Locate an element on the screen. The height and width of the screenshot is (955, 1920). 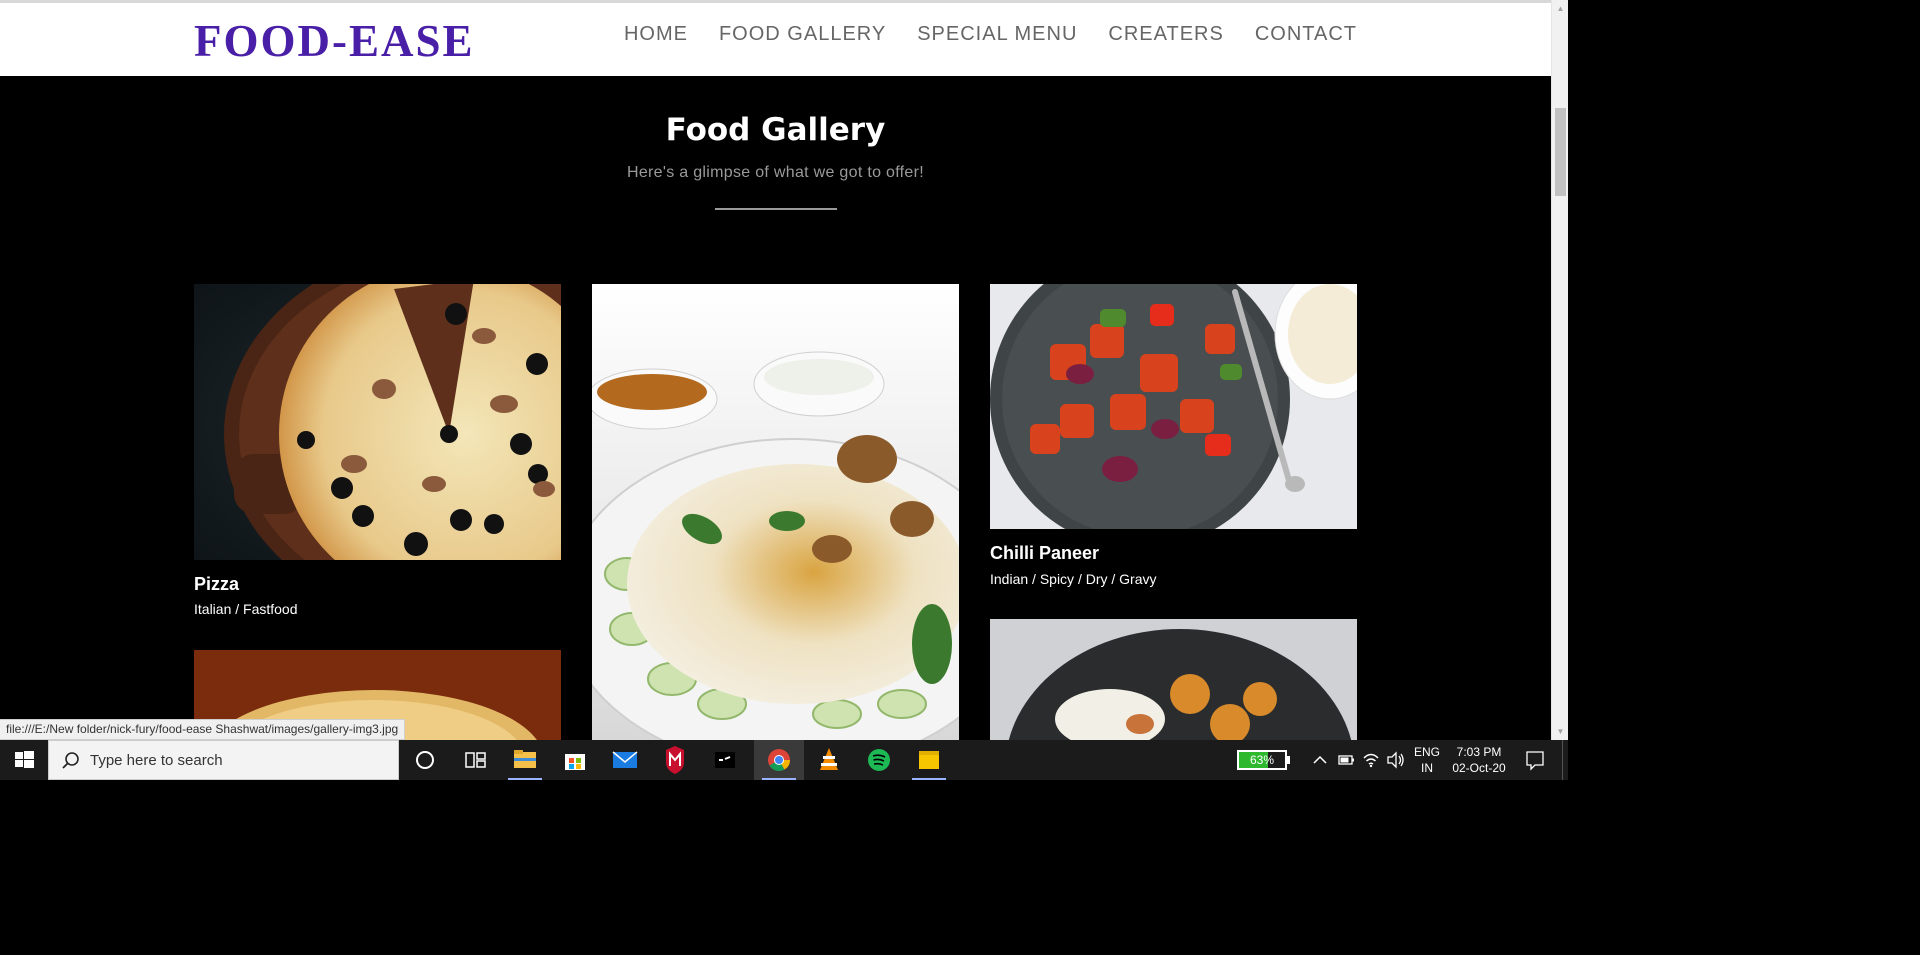
clock: 7:03 PM 02-Oct-20 is located at coordinates (1479, 760).